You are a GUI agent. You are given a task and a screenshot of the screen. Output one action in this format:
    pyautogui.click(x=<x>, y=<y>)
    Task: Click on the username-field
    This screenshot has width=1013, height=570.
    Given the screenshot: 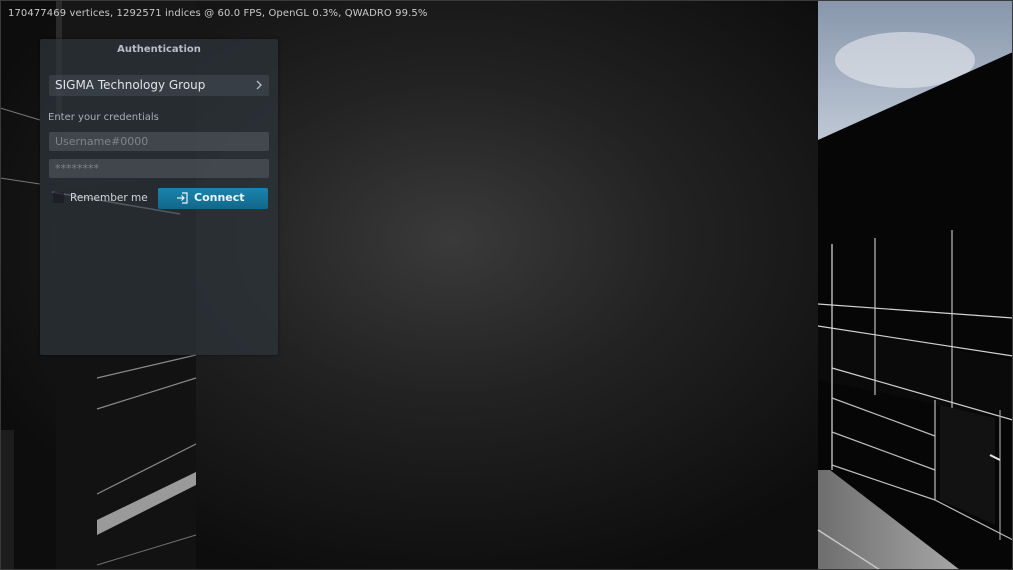 What is the action you would take?
    pyautogui.click(x=159, y=141)
    